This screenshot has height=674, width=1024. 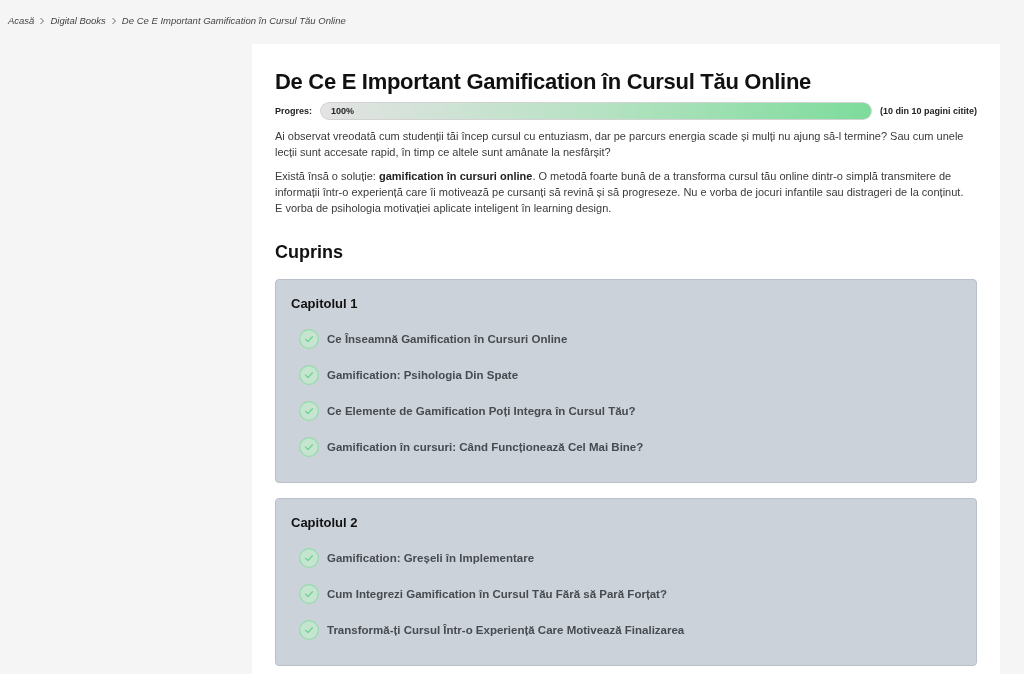 What do you see at coordinates (497, 594) in the screenshot?
I see `lesson-link: Cum Integrezi Gamification în Cursul Tău Fără să Pară Forțat?` at bounding box center [497, 594].